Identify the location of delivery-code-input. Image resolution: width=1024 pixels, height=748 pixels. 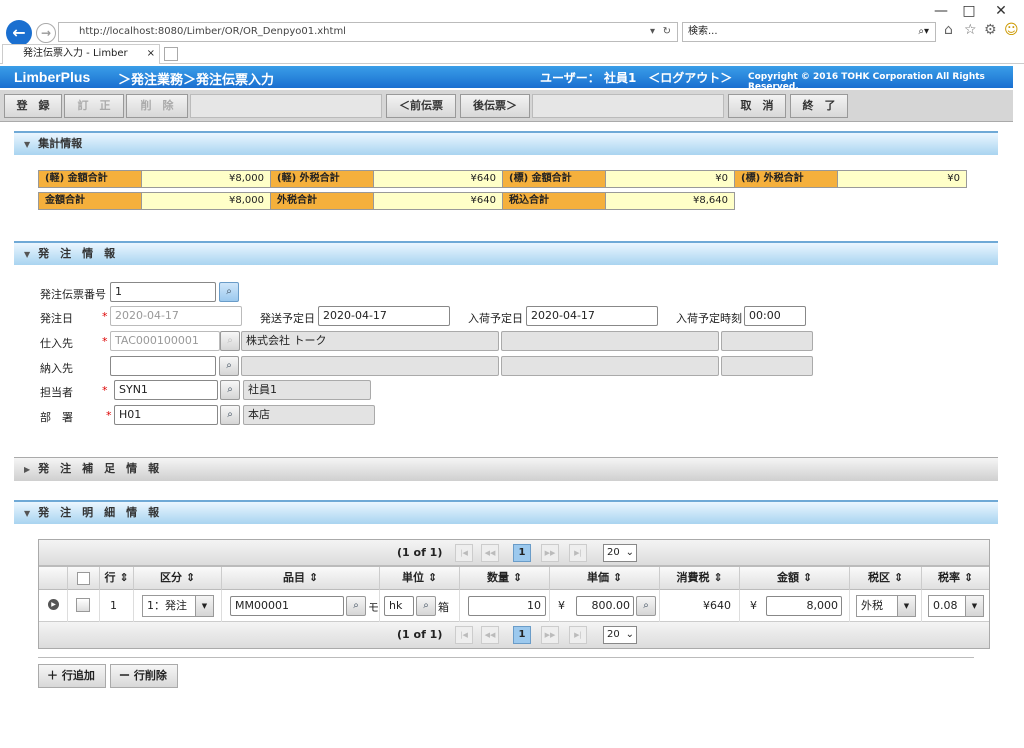
(163, 366).